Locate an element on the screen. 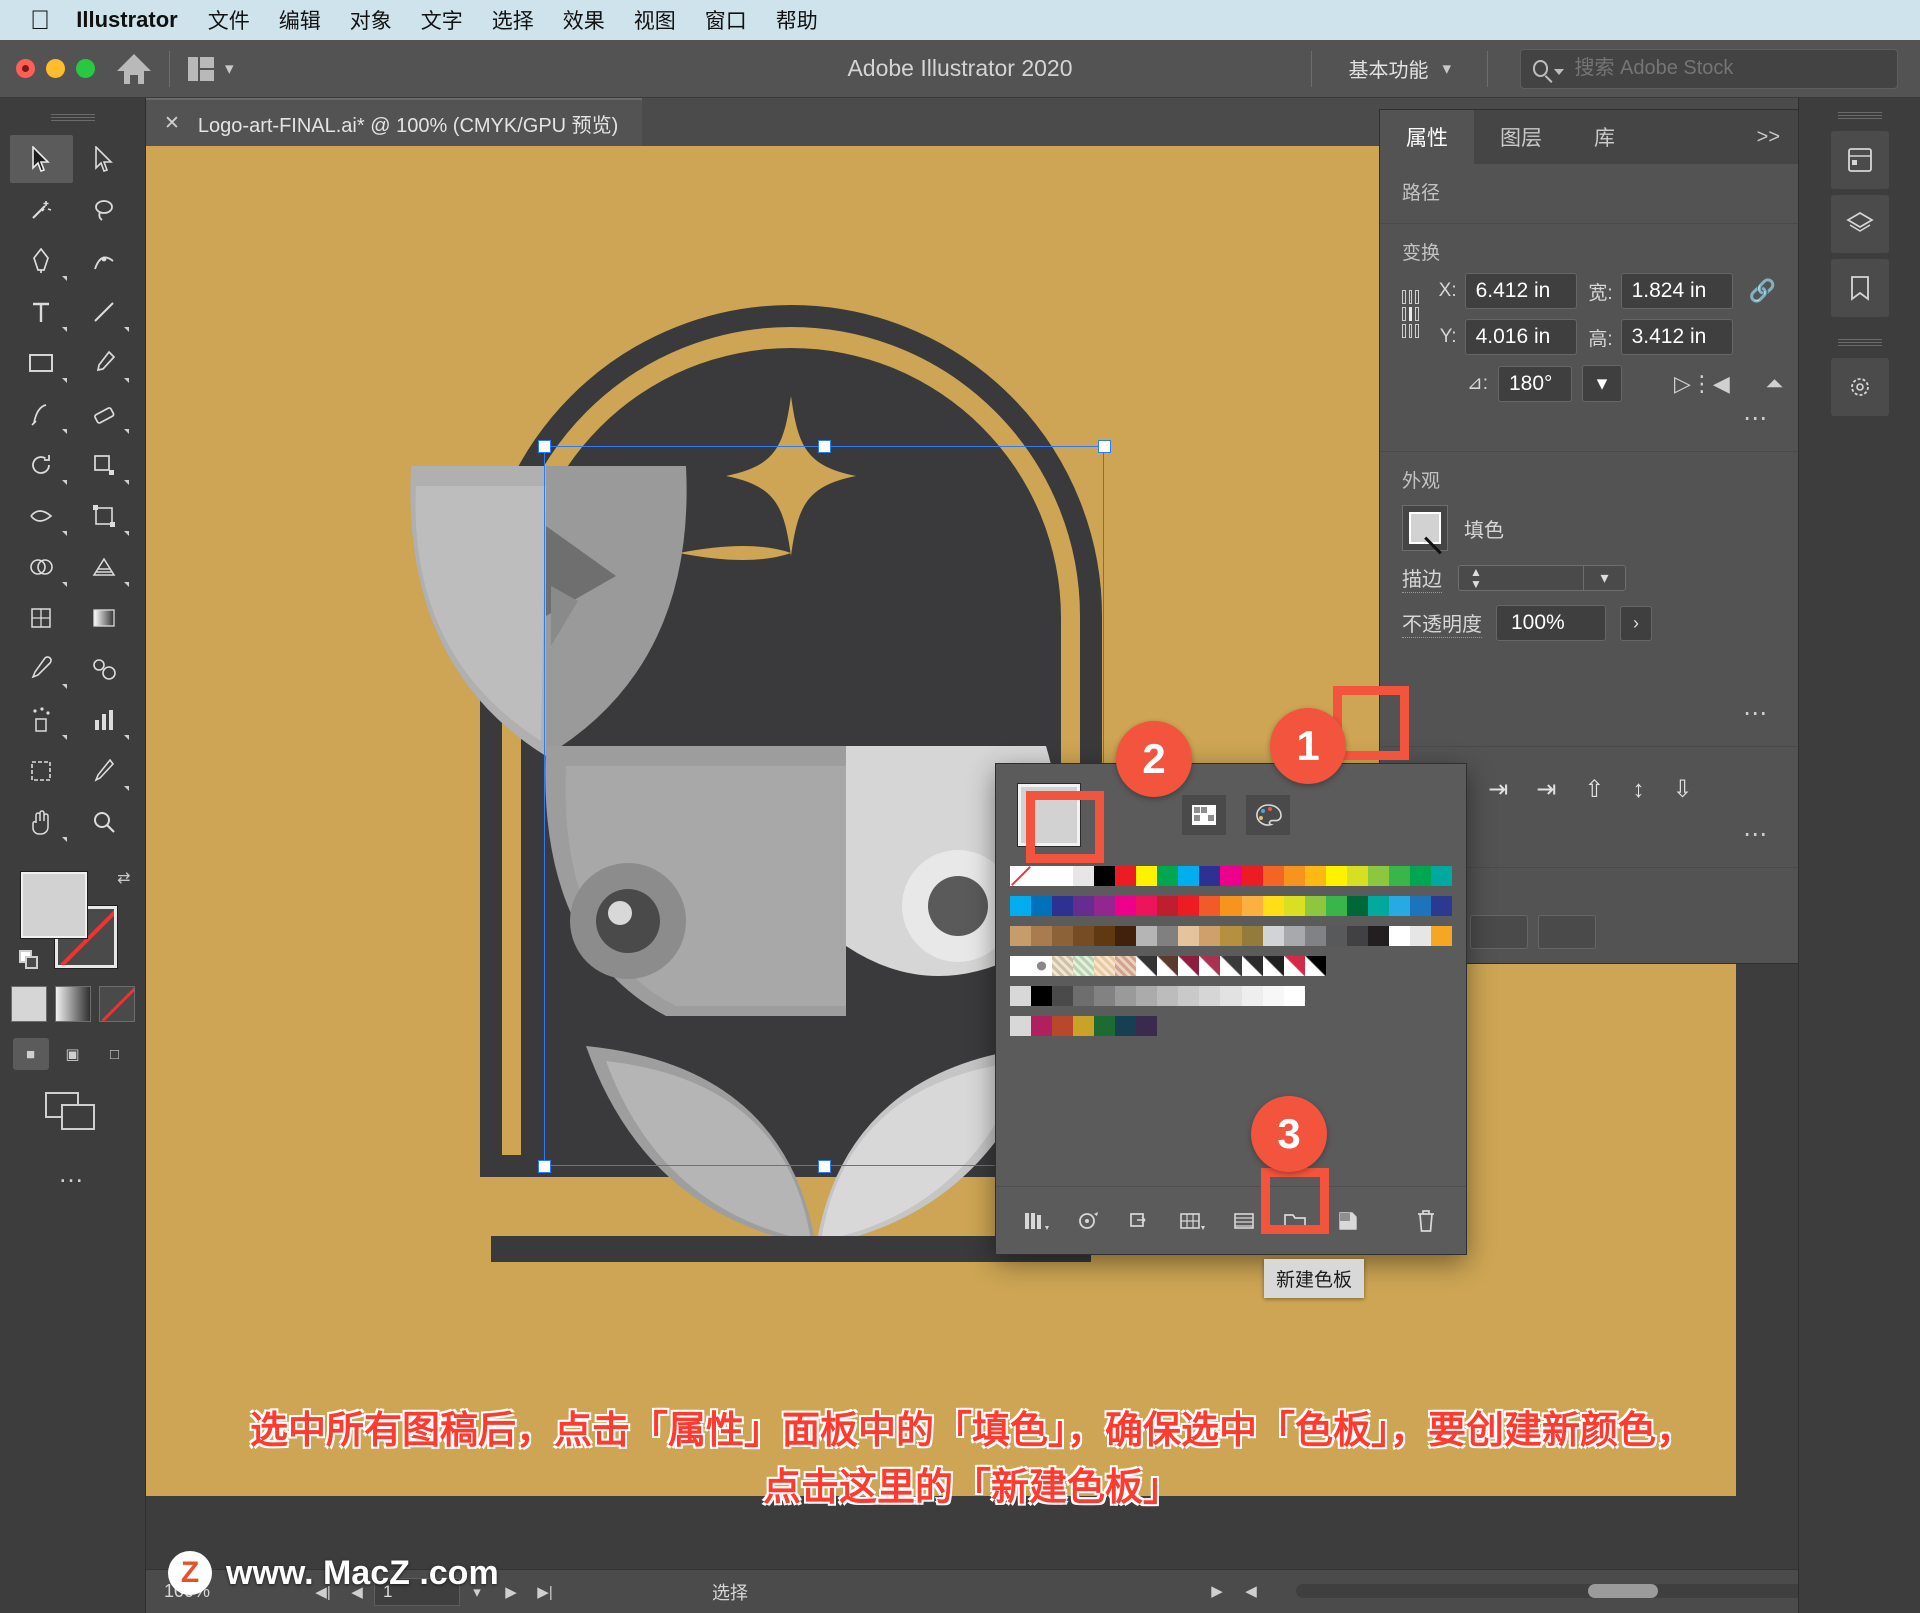 Image resolution: width=1920 pixels, height=1613 pixels. adobe-stock-search is located at coordinates (1709, 68).